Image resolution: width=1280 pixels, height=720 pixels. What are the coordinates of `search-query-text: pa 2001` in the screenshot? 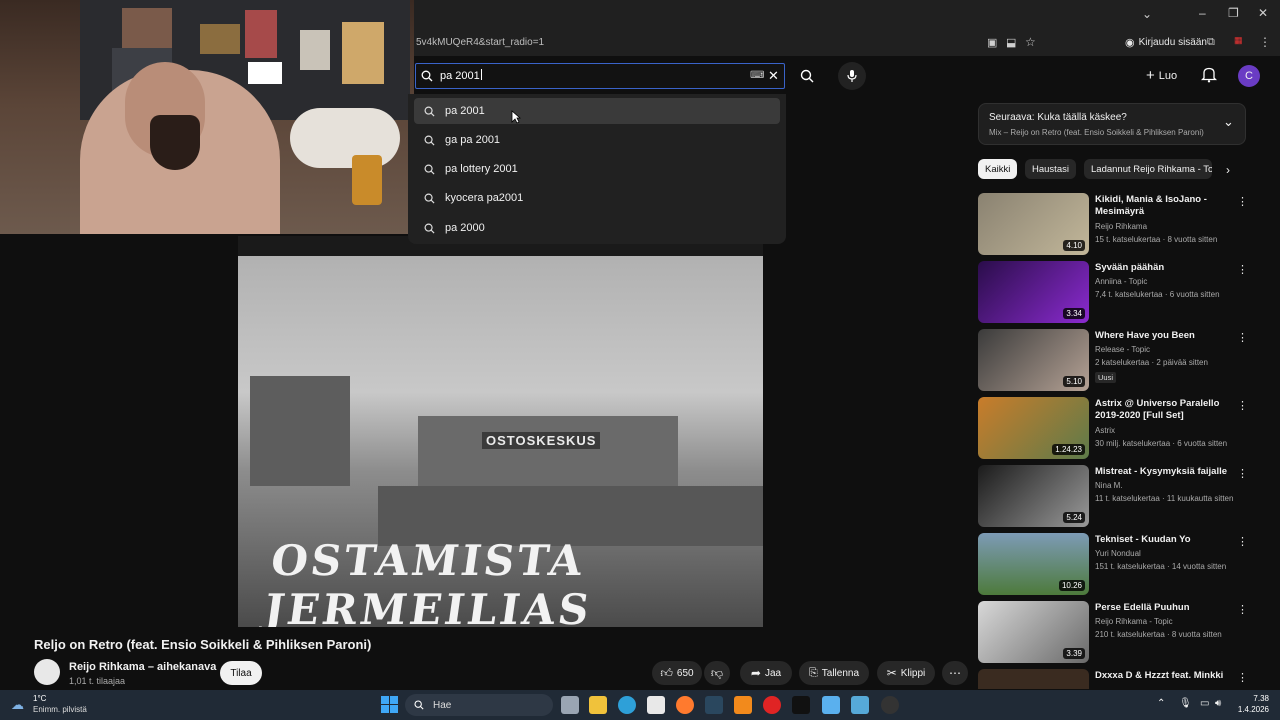 It's located at (461, 75).